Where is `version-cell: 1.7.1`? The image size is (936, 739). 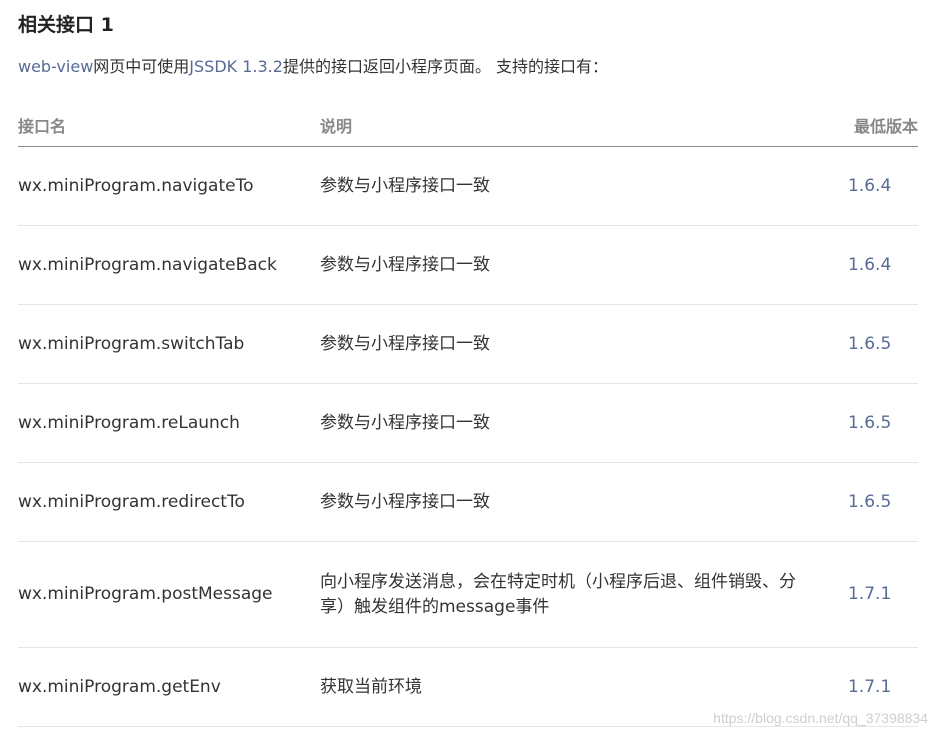
version-cell: 1.7.1 is located at coordinates (883, 594).